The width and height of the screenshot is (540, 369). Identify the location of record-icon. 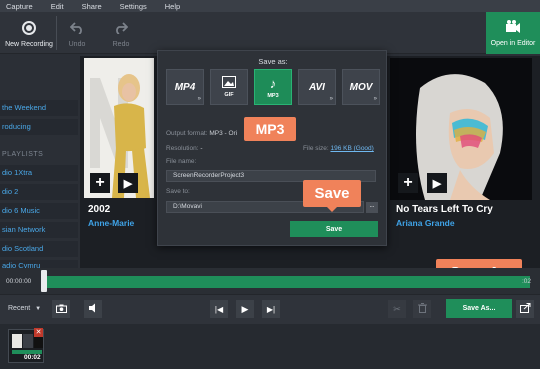
(29, 28).